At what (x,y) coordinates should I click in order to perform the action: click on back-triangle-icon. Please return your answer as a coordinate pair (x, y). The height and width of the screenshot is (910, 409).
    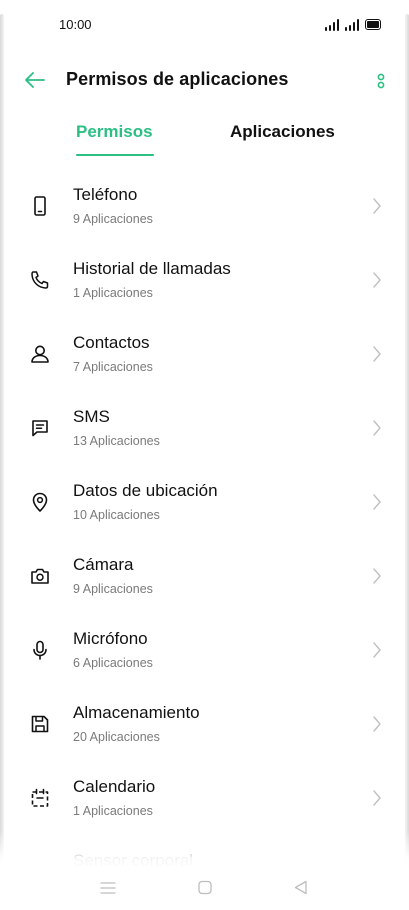
    Looking at the image, I should click on (300, 887).